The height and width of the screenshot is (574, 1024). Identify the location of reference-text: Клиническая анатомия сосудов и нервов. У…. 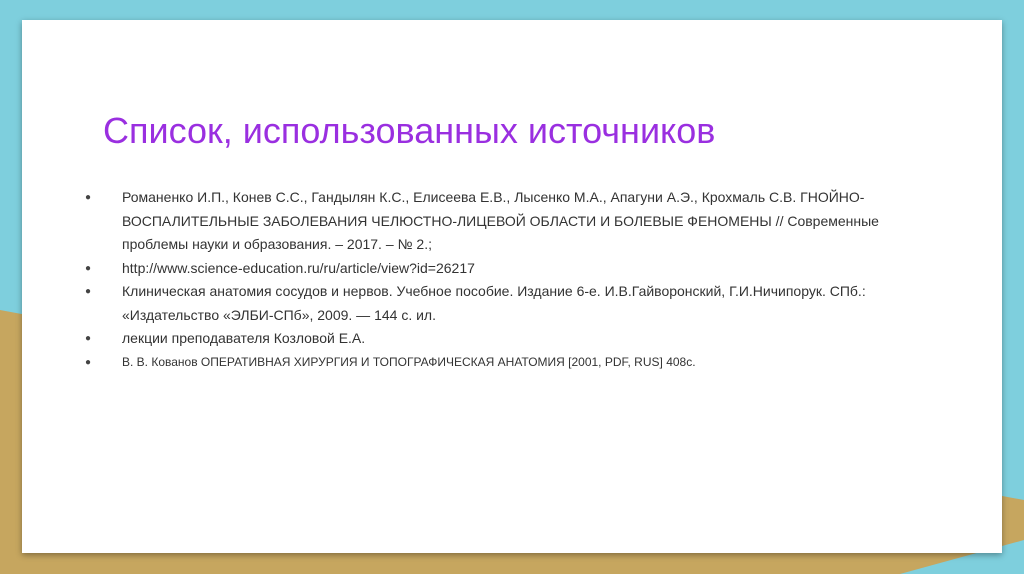
(494, 303).